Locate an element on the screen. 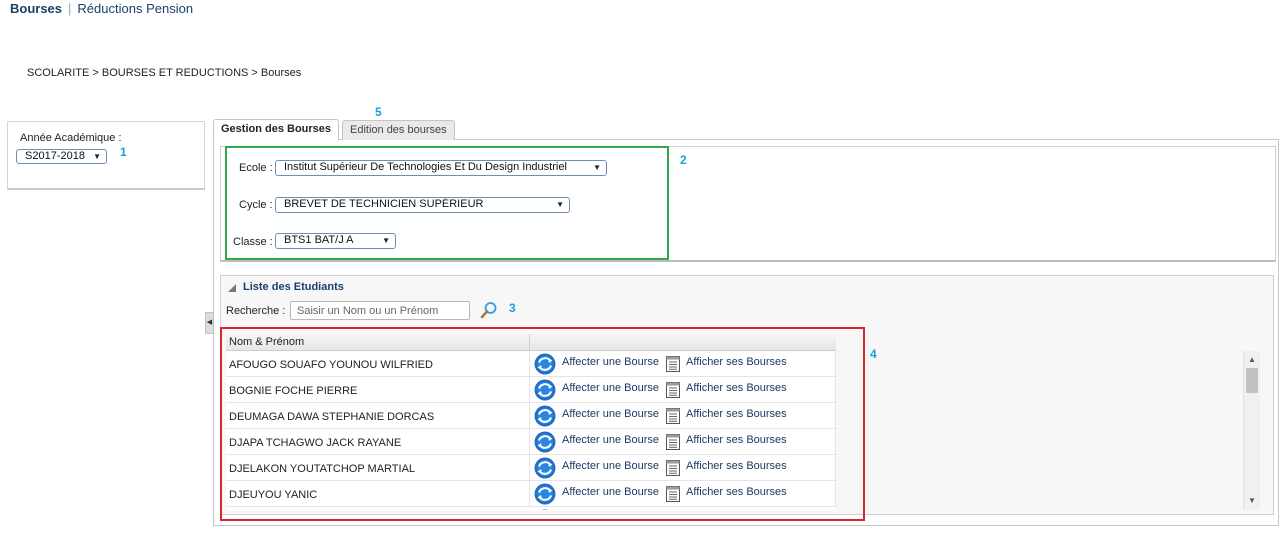 The height and width of the screenshot is (534, 1287). student-list-title: Liste des Etudiants is located at coordinates (293, 287).